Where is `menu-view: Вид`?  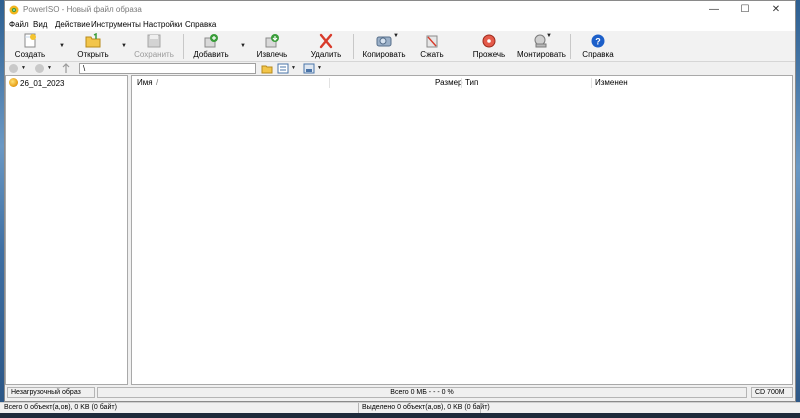 menu-view: Вид is located at coordinates (40, 24).